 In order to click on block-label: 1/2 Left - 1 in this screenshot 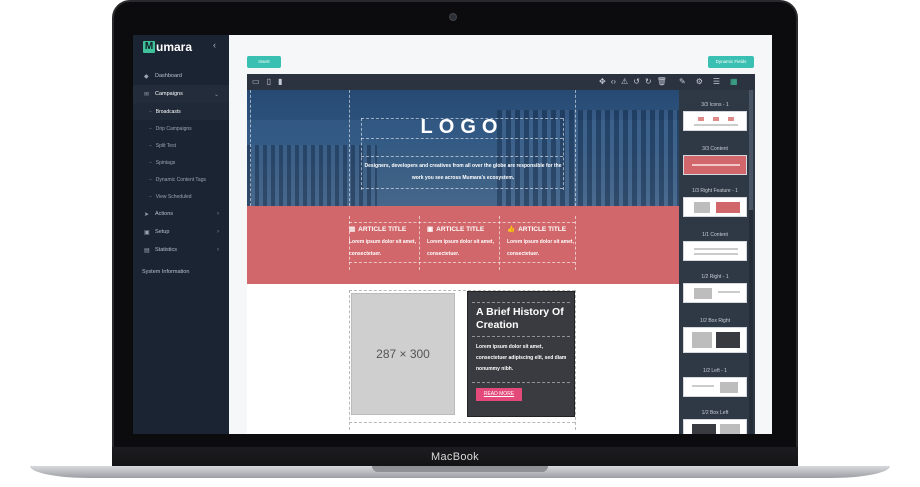, I will do `click(715, 371)`.